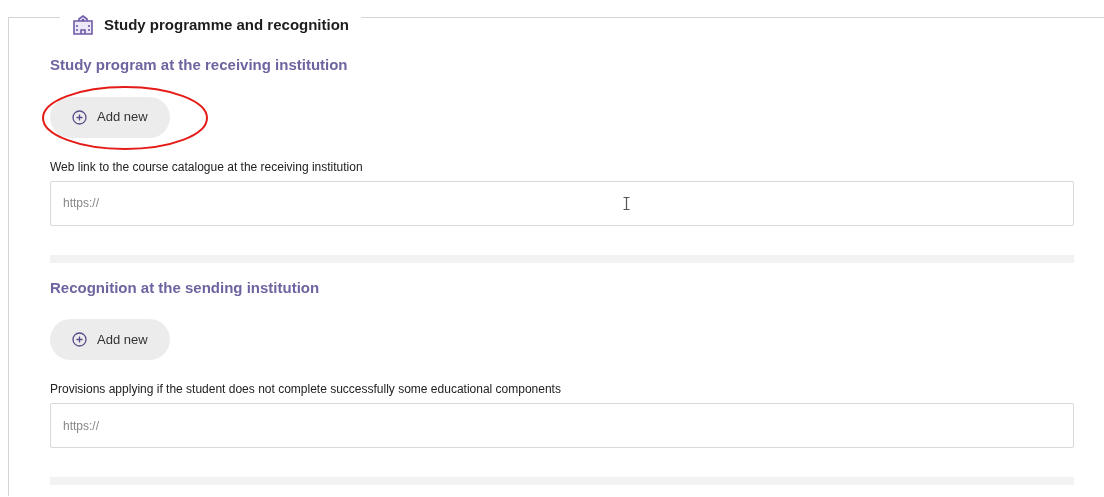 This screenshot has width=1104, height=497. I want to click on field-label: Provisions applying if the student does not complete successfully some educational components, so click(306, 389).